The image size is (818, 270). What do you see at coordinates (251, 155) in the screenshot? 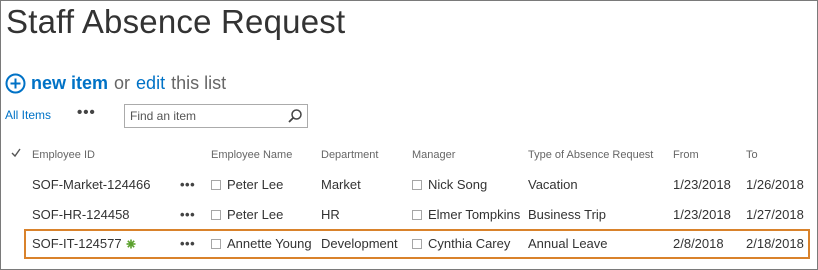
I see `column-header-employee-name: Employee Name` at bounding box center [251, 155].